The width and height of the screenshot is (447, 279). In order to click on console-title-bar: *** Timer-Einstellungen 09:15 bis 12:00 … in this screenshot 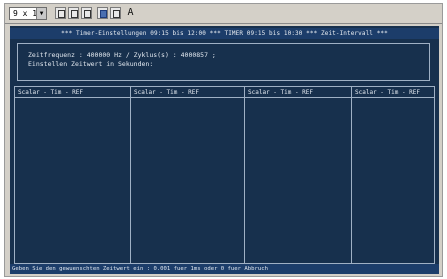, I will do `click(224, 33)`.